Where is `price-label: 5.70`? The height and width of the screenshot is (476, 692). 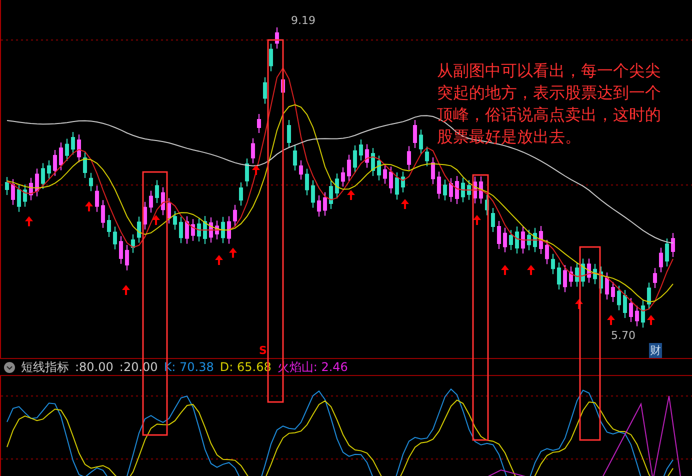 price-label: 5.70 is located at coordinates (623, 335).